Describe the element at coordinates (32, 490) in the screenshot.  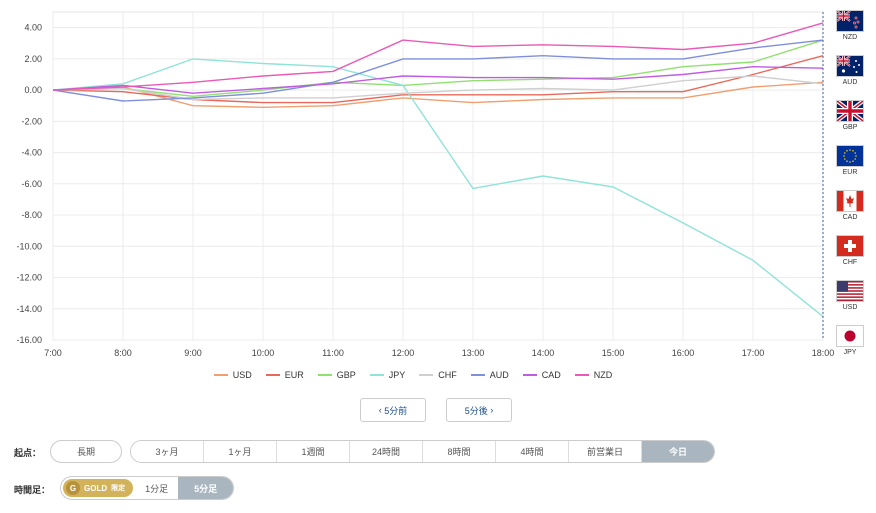
I see `timeframe-label: 時間足：` at that location.